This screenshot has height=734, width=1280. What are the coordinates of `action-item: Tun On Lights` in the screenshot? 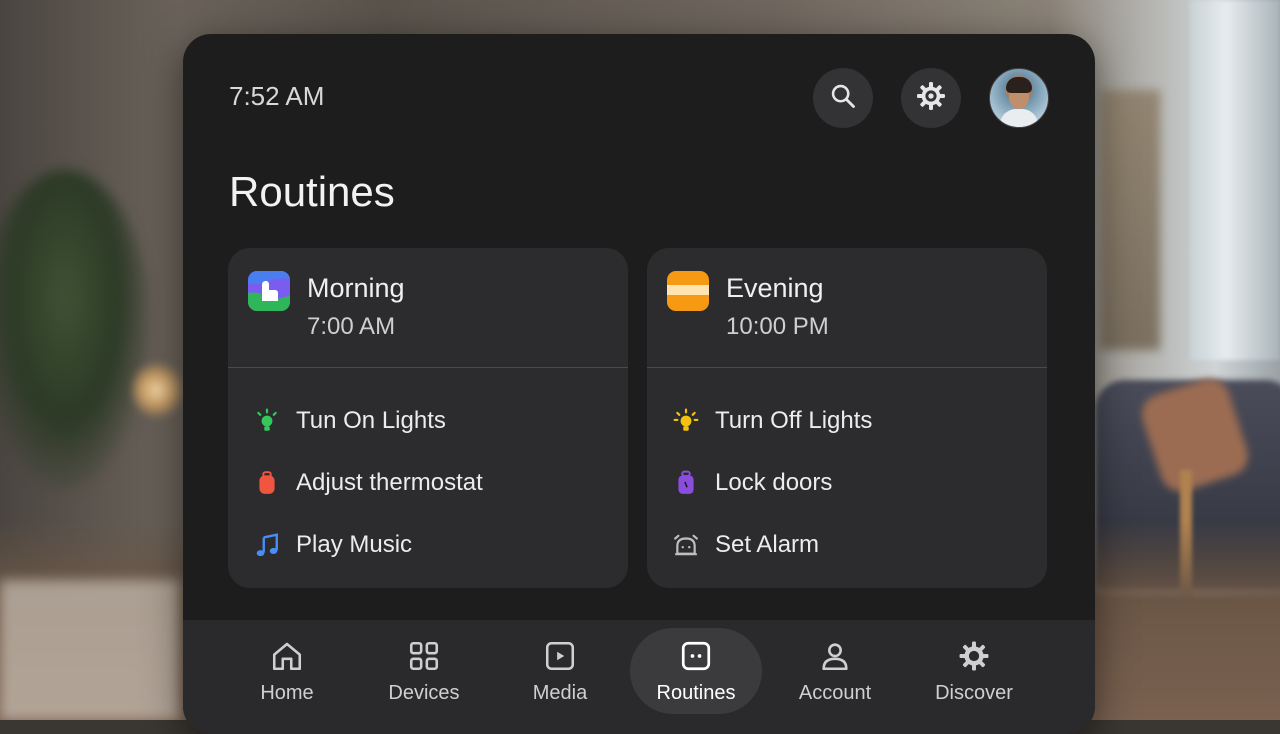 It's located at (428, 421).